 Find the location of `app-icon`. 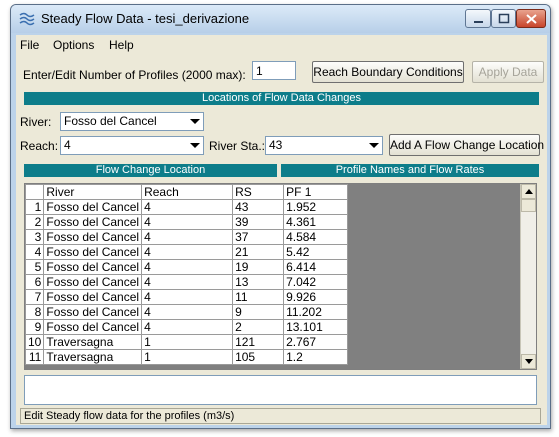

app-icon is located at coordinates (27, 19).